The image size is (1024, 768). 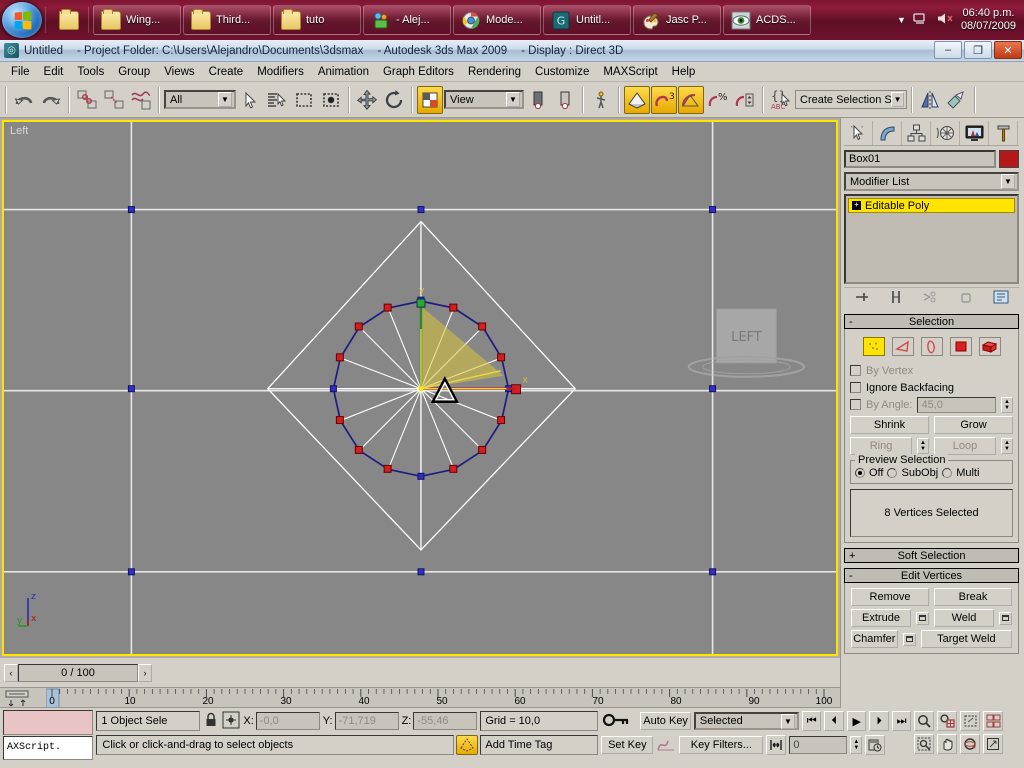 What do you see at coordinates (430, 99) in the screenshot?
I see `use-center-button` at bounding box center [430, 99].